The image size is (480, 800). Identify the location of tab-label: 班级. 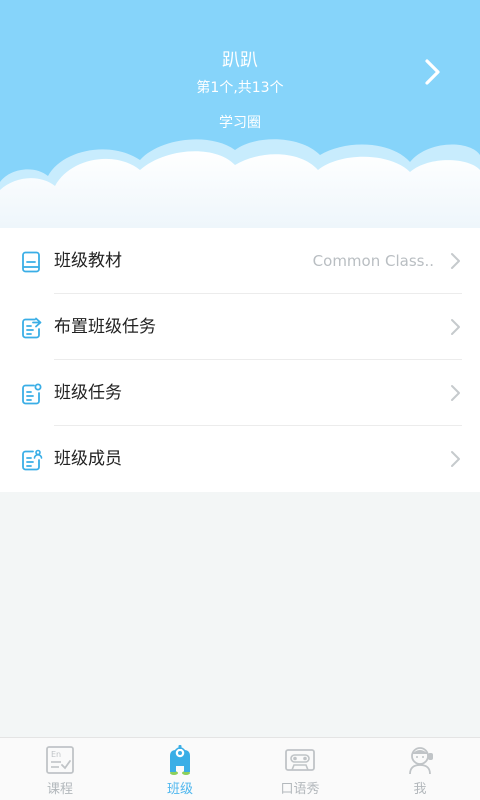
(179, 789).